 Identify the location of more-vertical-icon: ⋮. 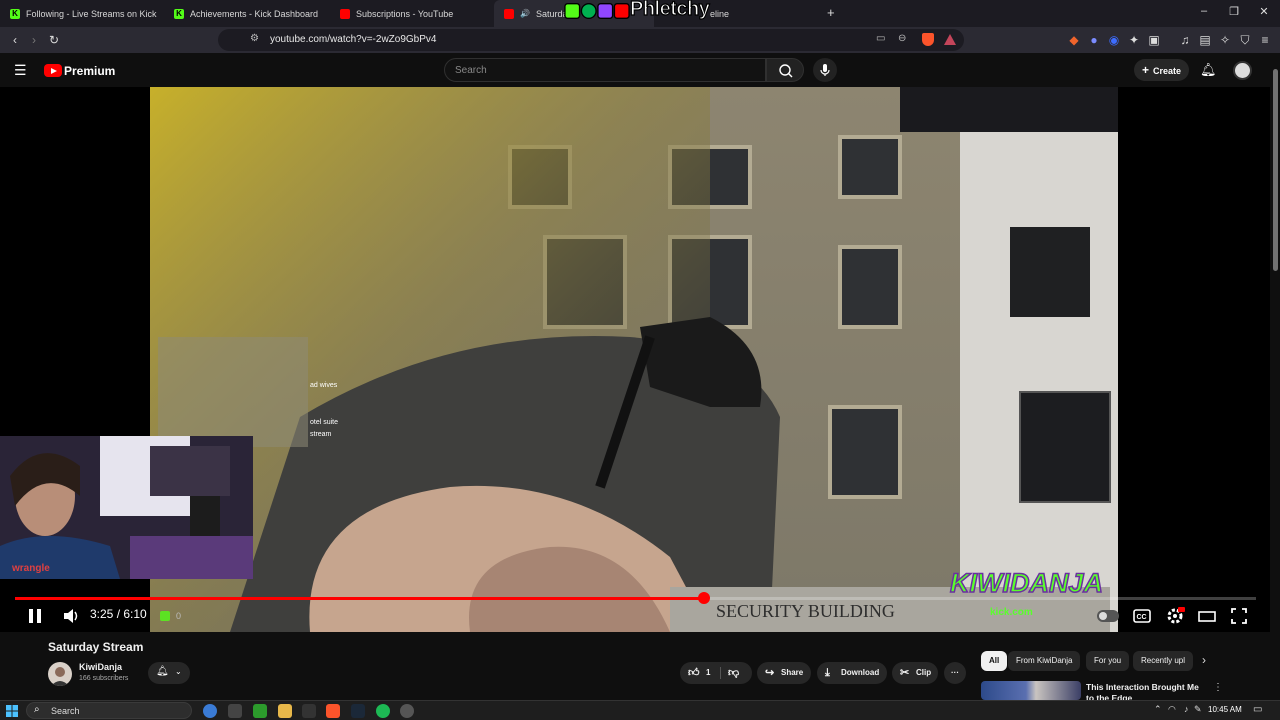
(1218, 687).